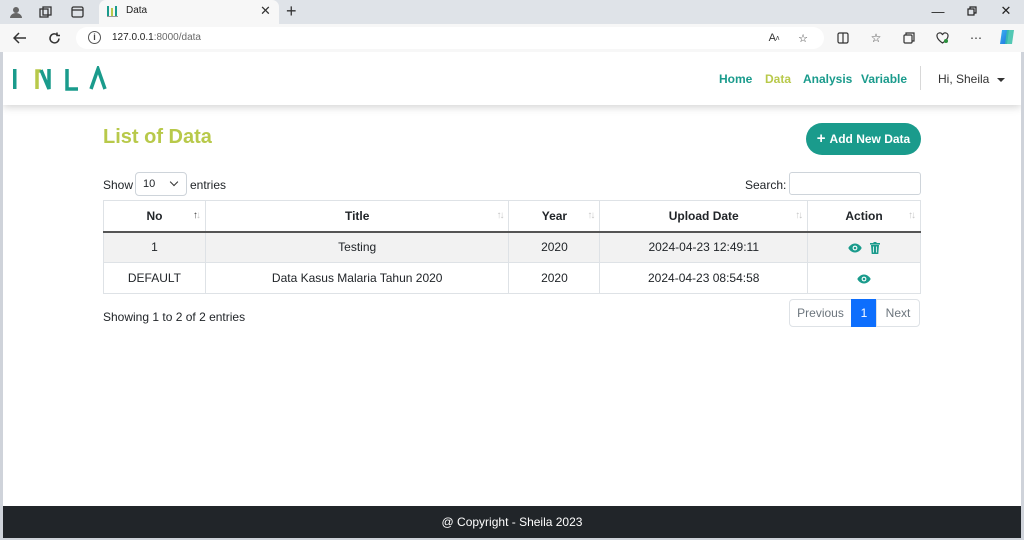  I want to click on browser-tab-data: Data ✕, so click(189, 12).